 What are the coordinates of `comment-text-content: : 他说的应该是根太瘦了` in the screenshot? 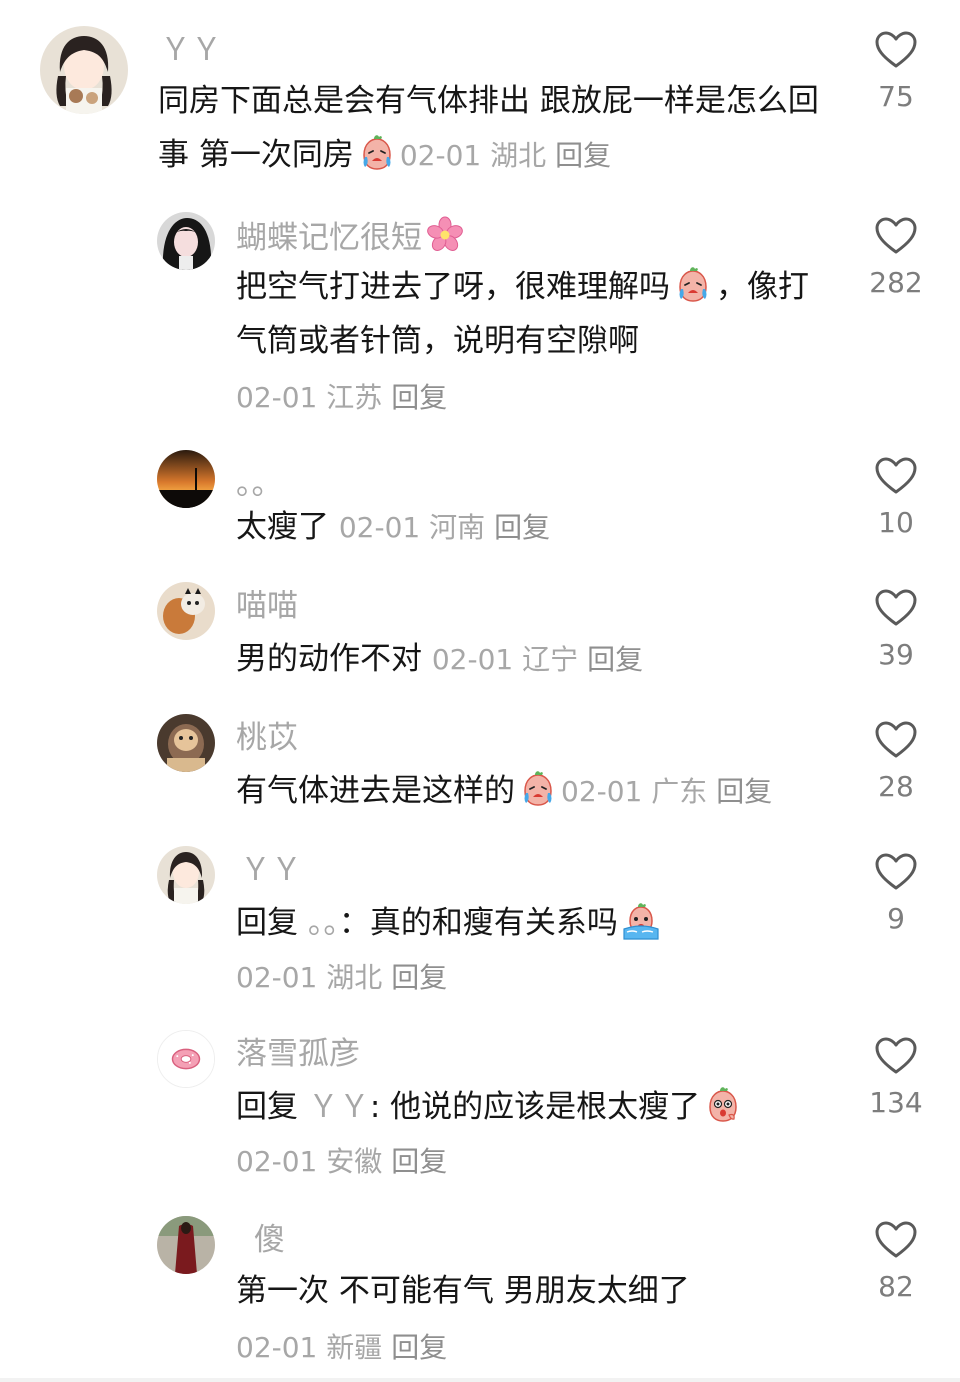 It's located at (535, 1107).